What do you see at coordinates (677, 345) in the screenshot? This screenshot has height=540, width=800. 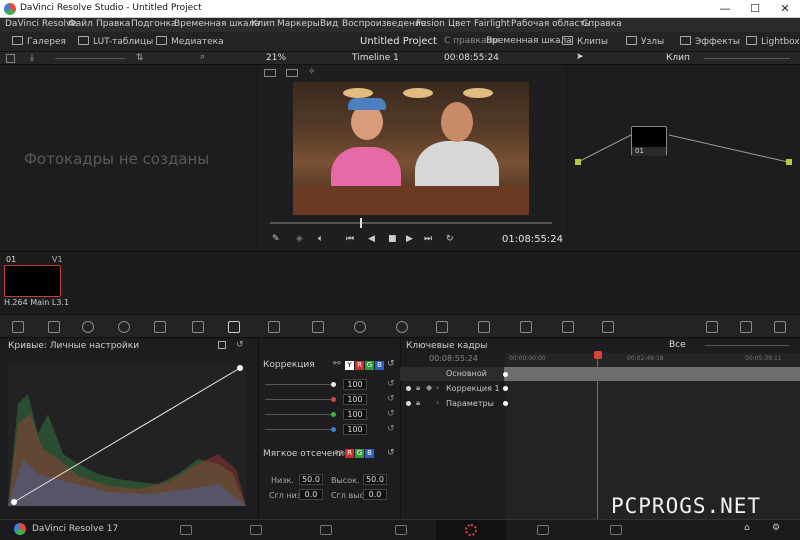 I see `keyframes-filter: Все` at bounding box center [677, 345].